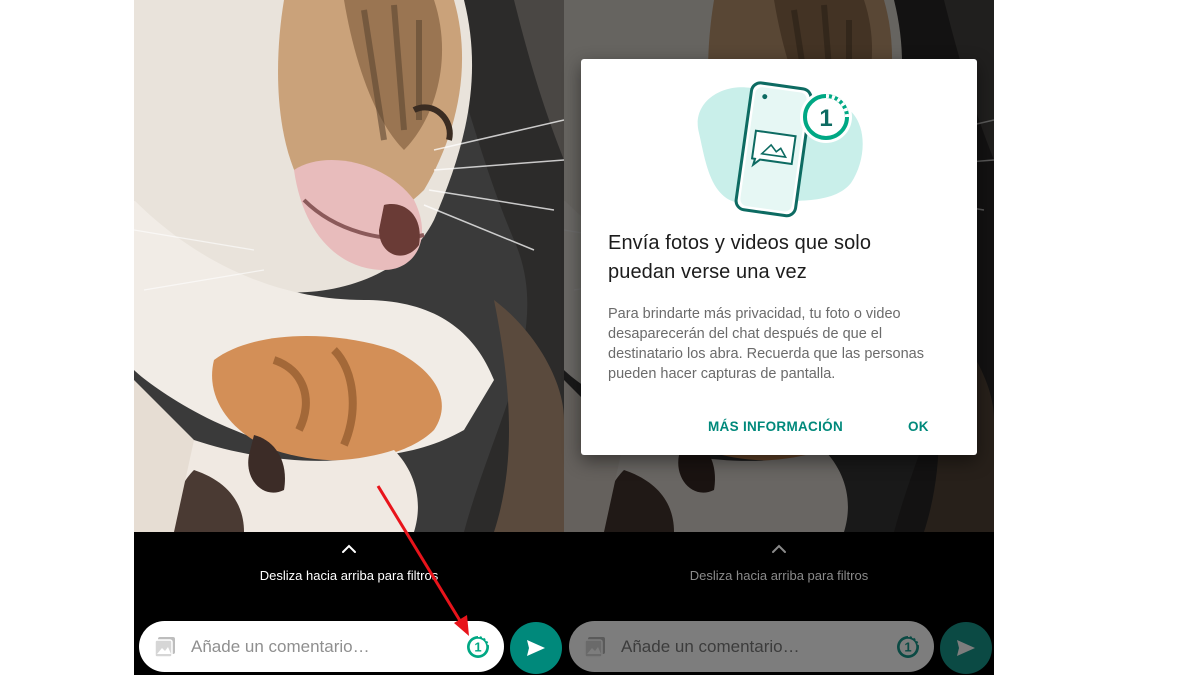 The width and height of the screenshot is (1200, 675). I want to click on phone-illustration: 1, so click(780, 149).